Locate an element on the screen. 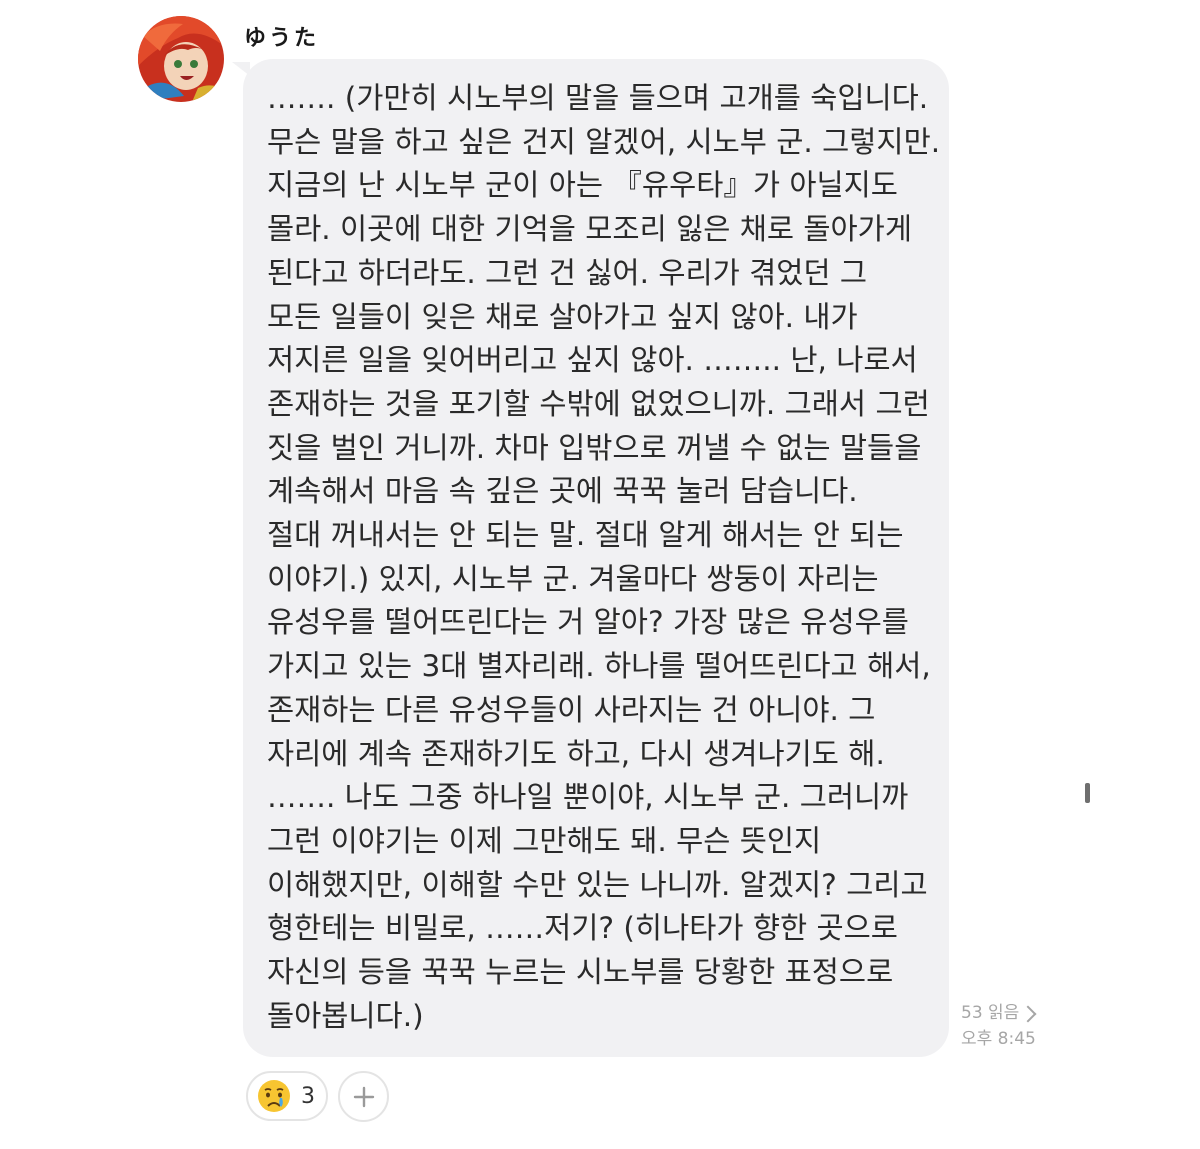 The width and height of the screenshot is (1200, 1149). message-line: 모든 일들이 잊은 채로 살아가고 싶지 않아. 내가 is located at coordinates (562, 316).